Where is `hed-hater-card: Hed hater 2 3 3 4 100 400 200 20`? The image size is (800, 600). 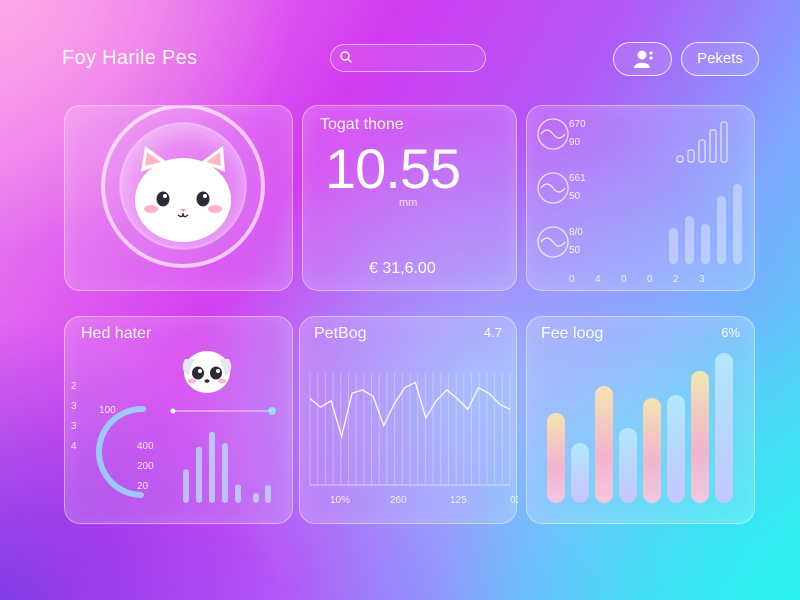 hed-hater-card: Hed hater 2 3 3 4 100 400 200 20 is located at coordinates (178, 420).